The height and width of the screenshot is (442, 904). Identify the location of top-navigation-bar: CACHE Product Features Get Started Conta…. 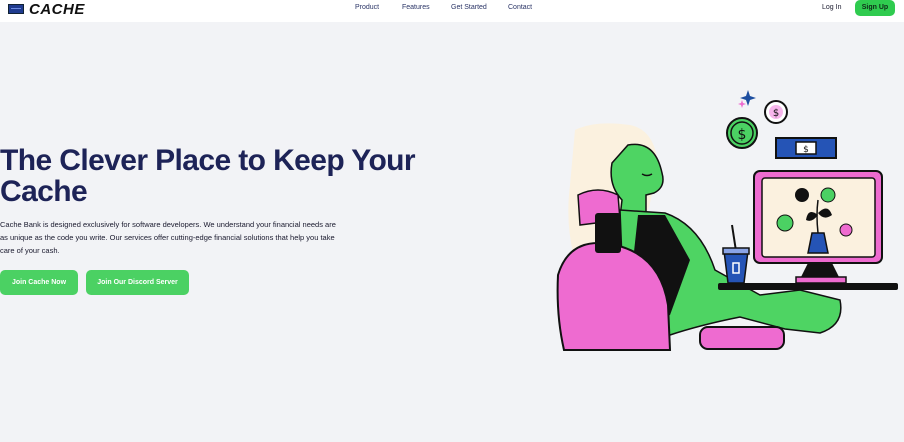
(452, 11).